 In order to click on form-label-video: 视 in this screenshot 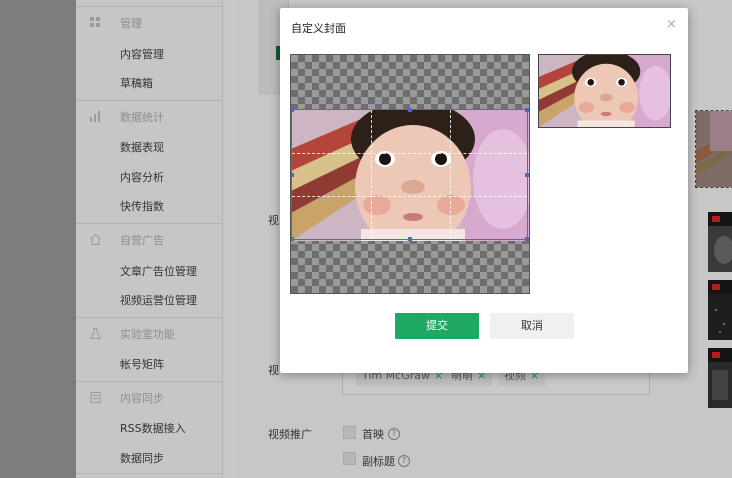, I will do `click(273, 220)`.